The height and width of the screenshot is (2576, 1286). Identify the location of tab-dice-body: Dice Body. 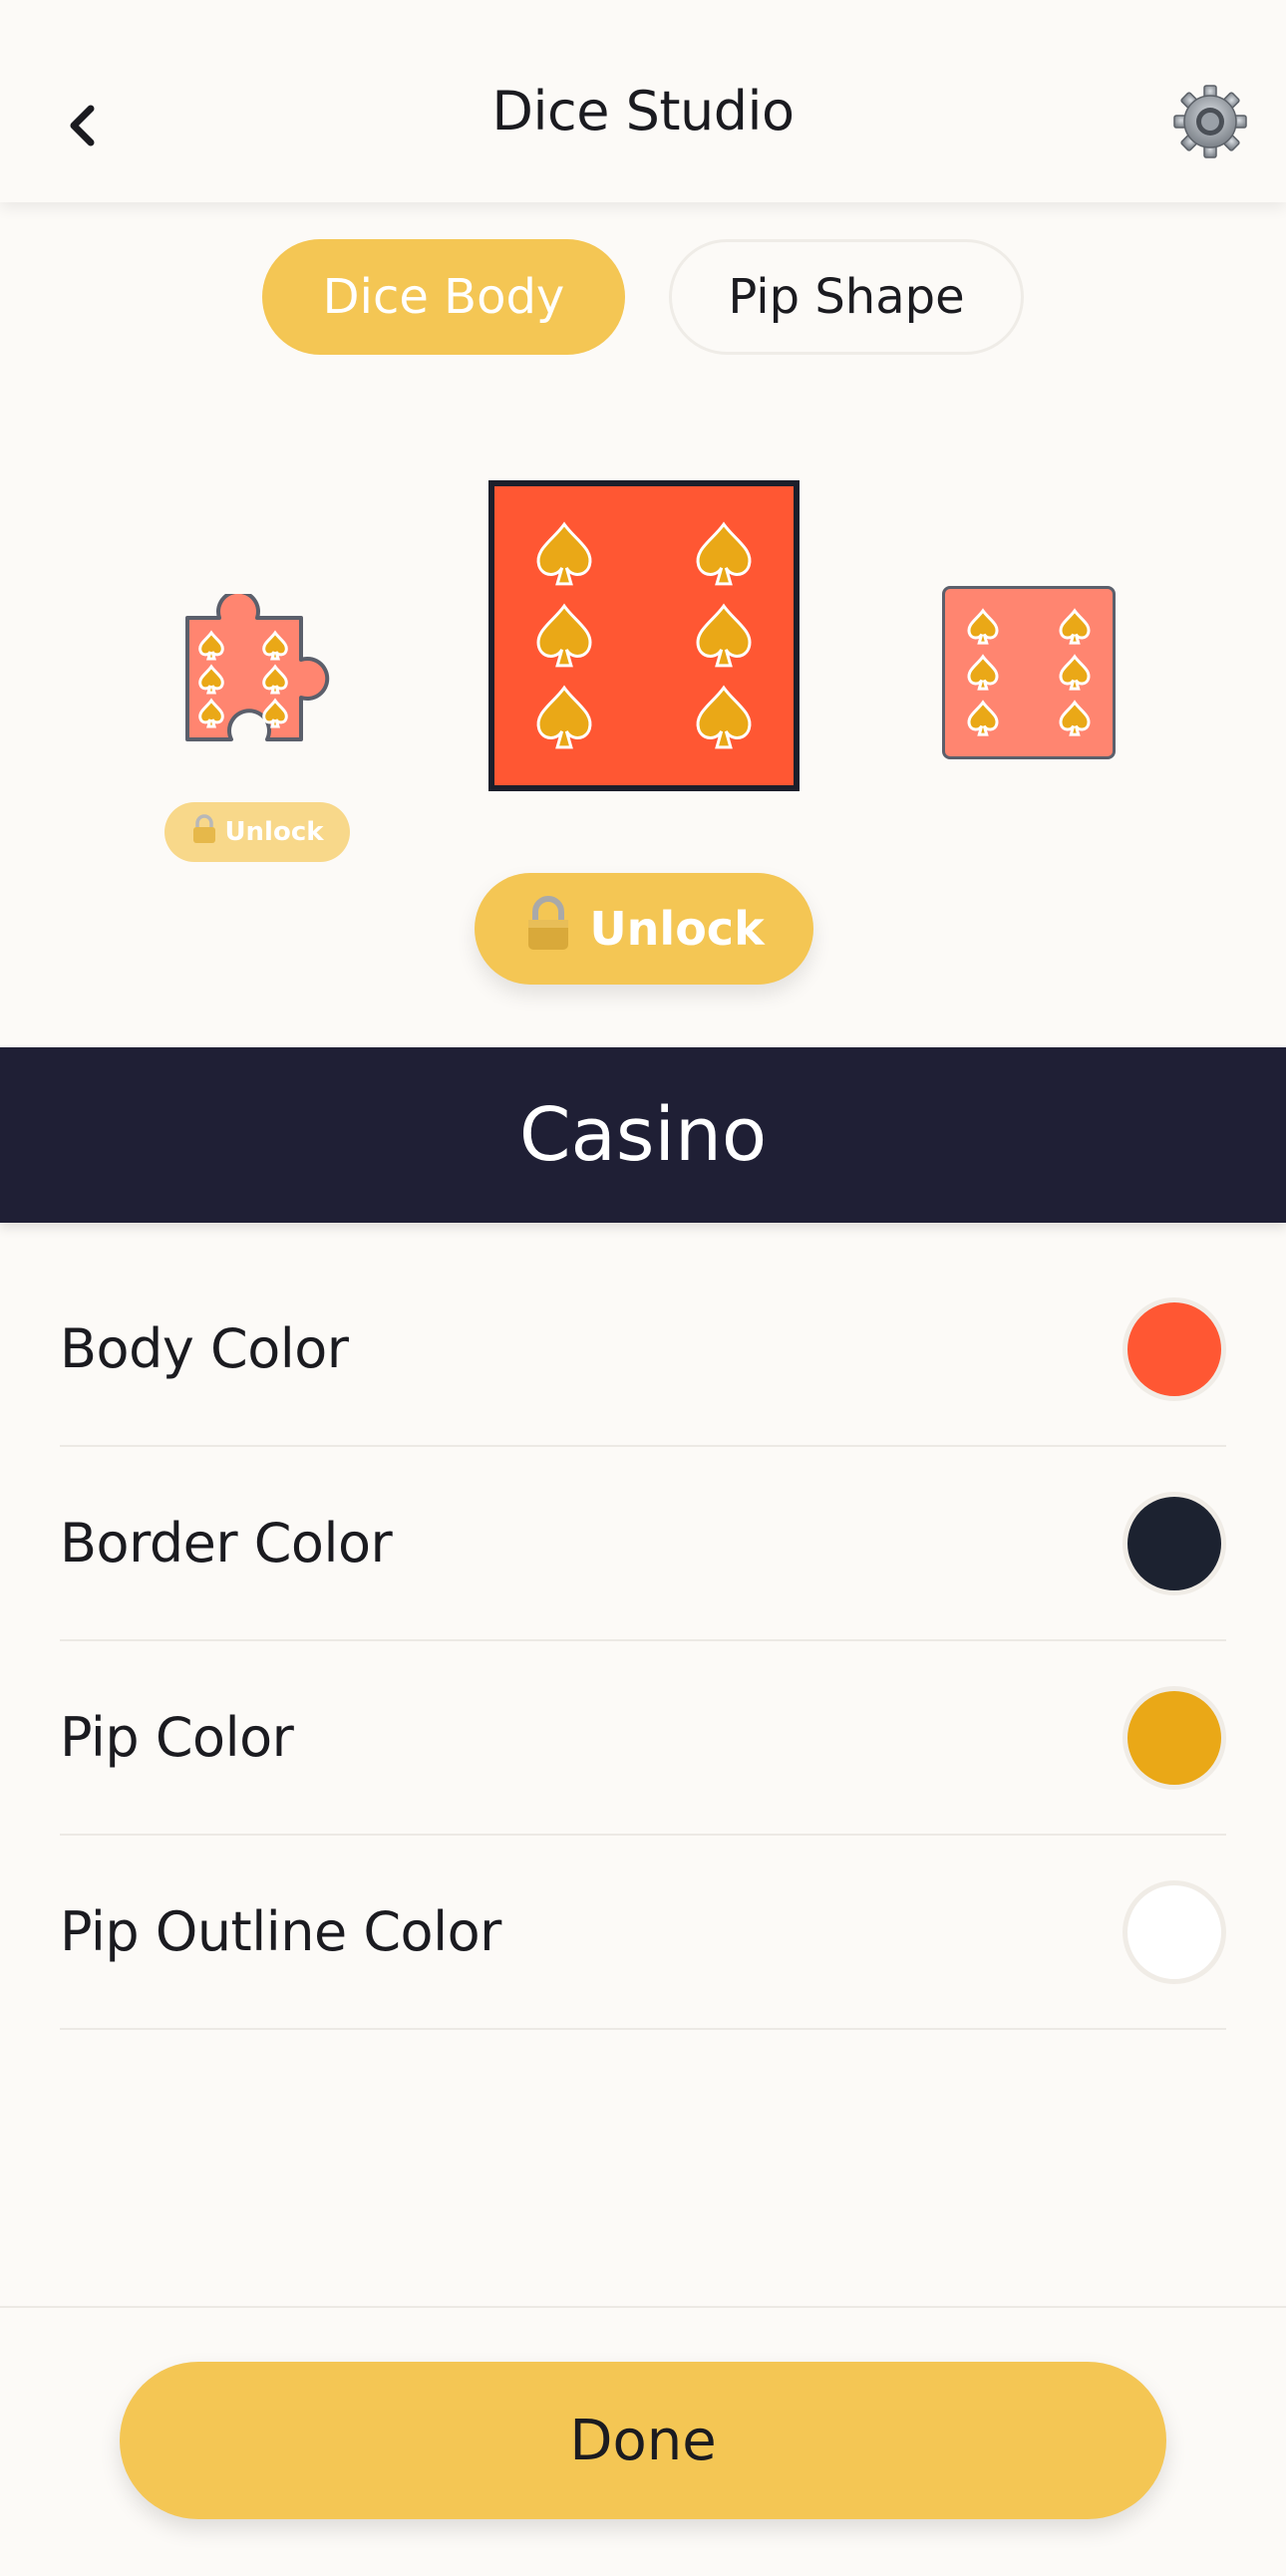
(443, 297).